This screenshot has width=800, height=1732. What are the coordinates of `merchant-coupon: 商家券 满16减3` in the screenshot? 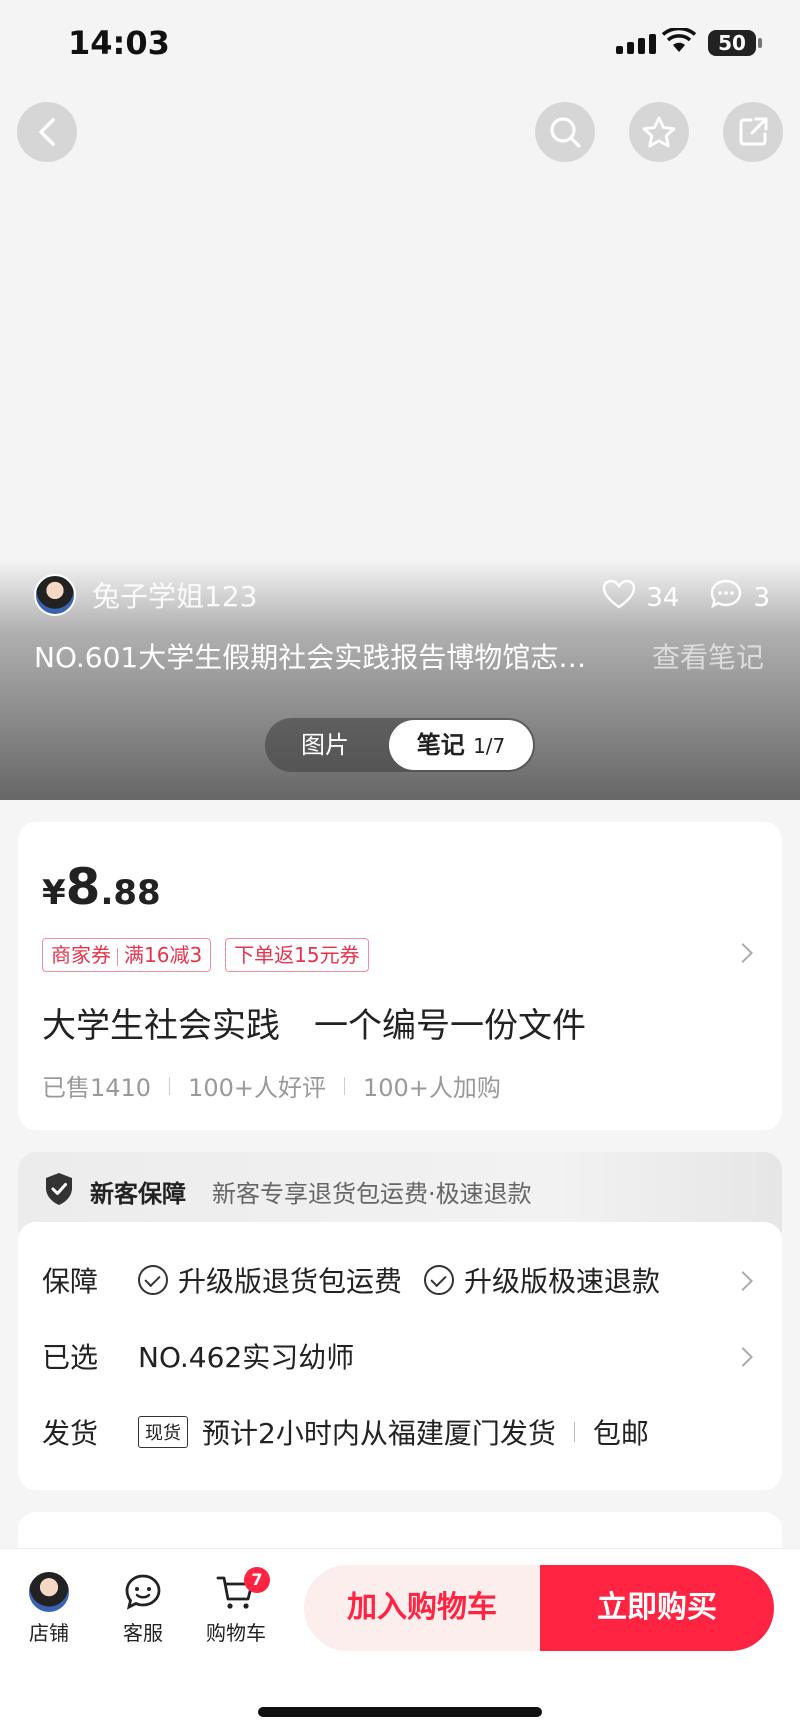 It's located at (127, 955).